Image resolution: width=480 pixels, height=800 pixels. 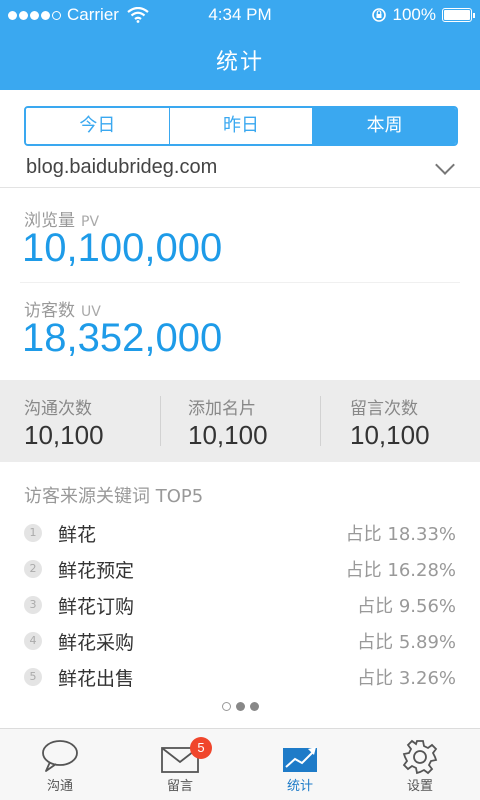 I want to click on rotation-lock-icon, so click(x=378, y=15).